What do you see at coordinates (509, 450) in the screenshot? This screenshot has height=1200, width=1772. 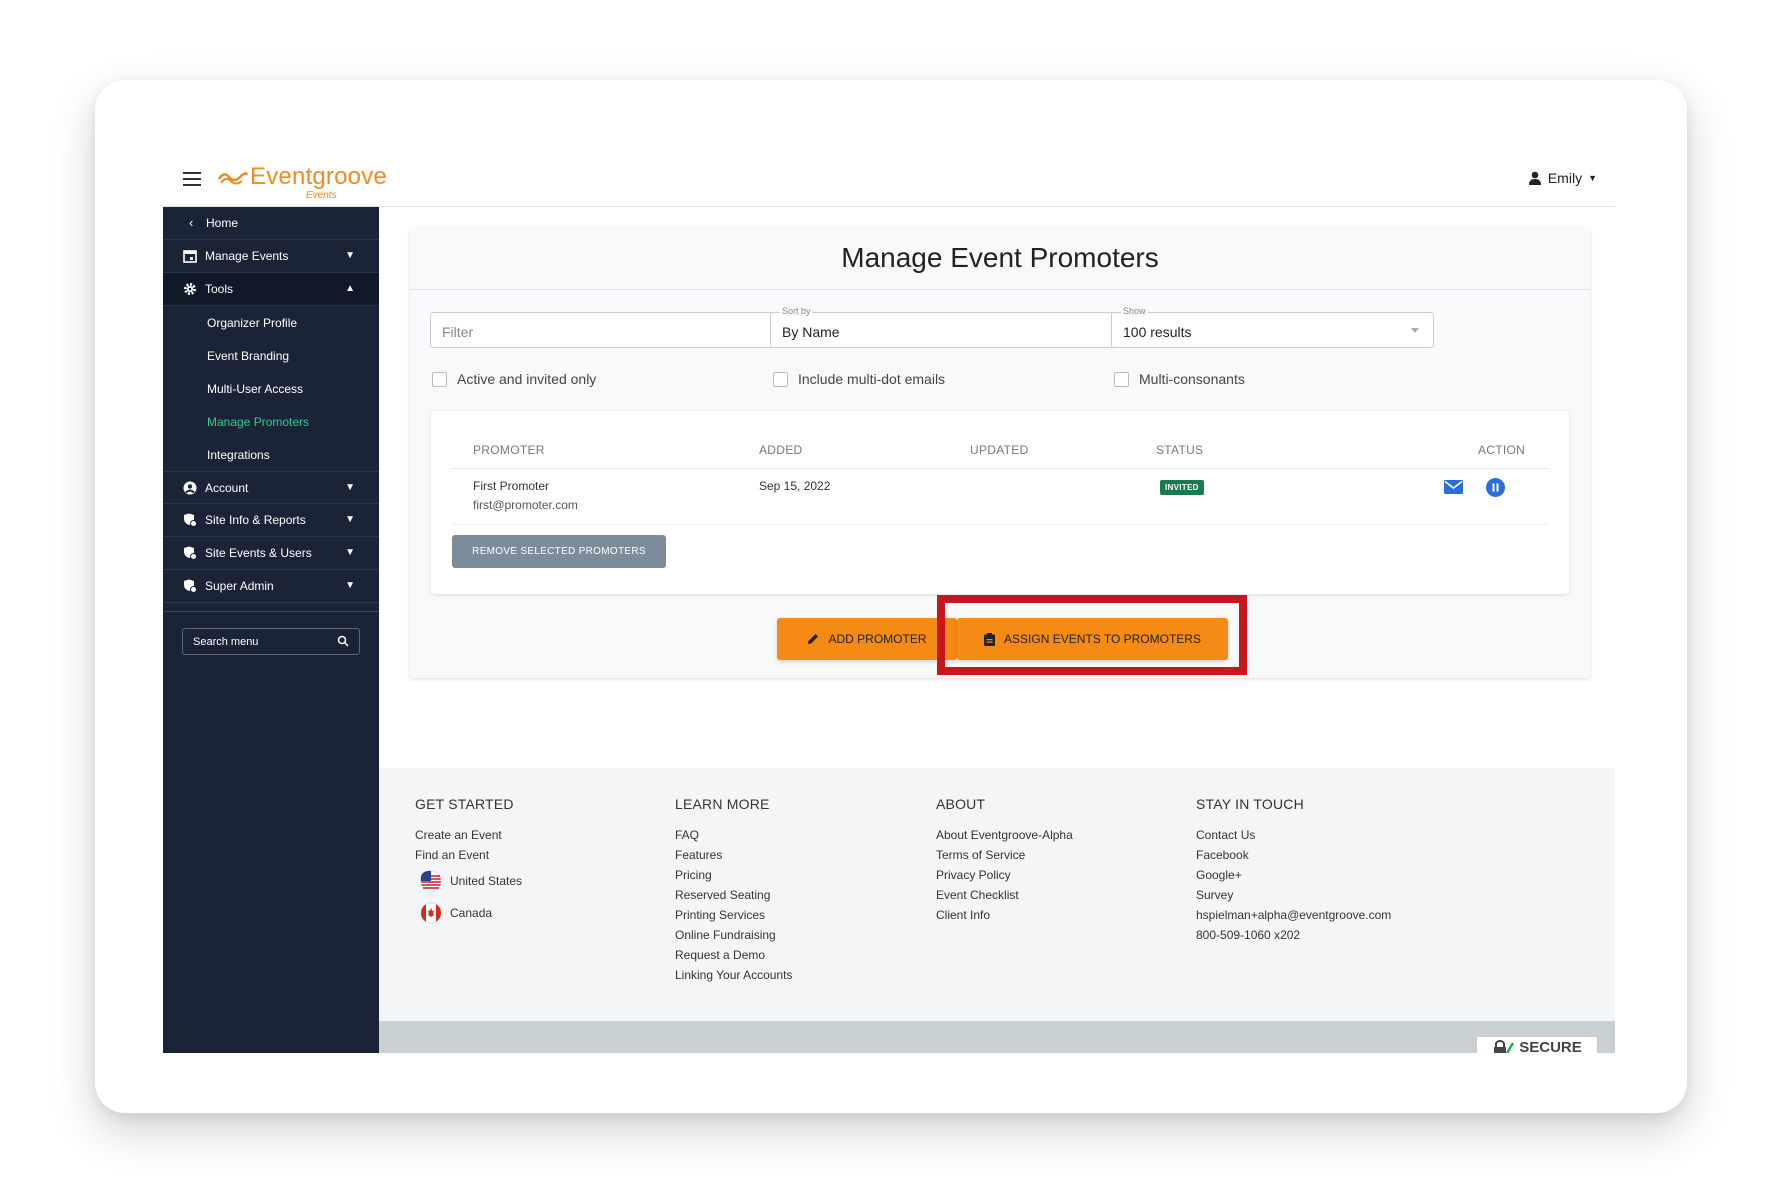 I see `column-header-promoter: PROMOTER` at bounding box center [509, 450].